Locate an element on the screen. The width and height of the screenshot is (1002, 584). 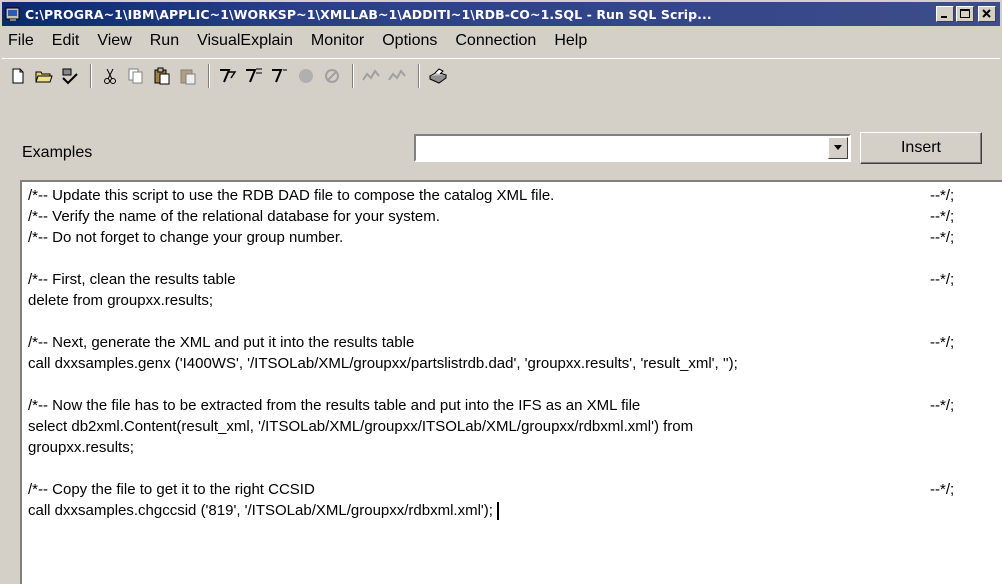
menu-file: File is located at coordinates (22, 41).